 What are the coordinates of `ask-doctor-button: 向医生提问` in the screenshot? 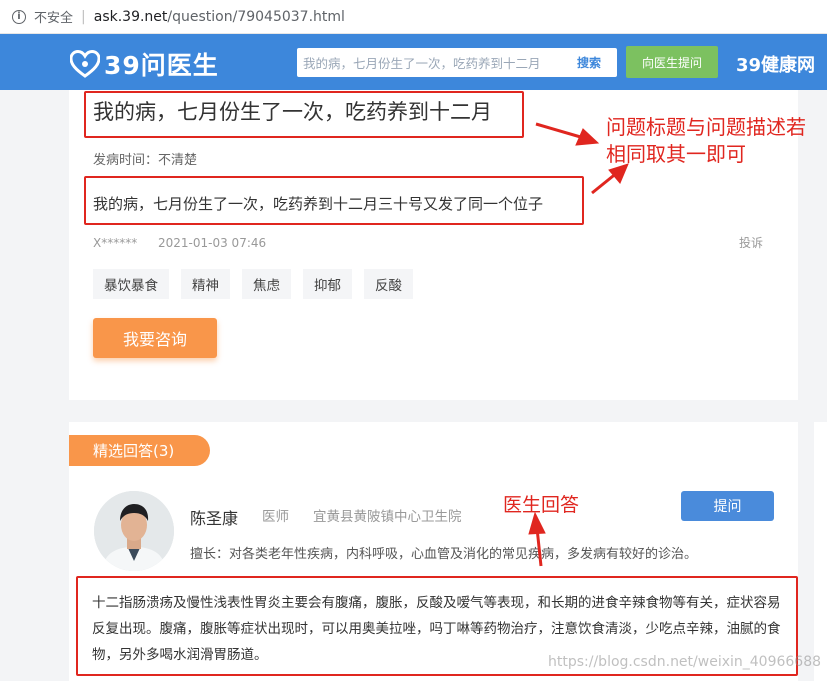 It's located at (672, 62).